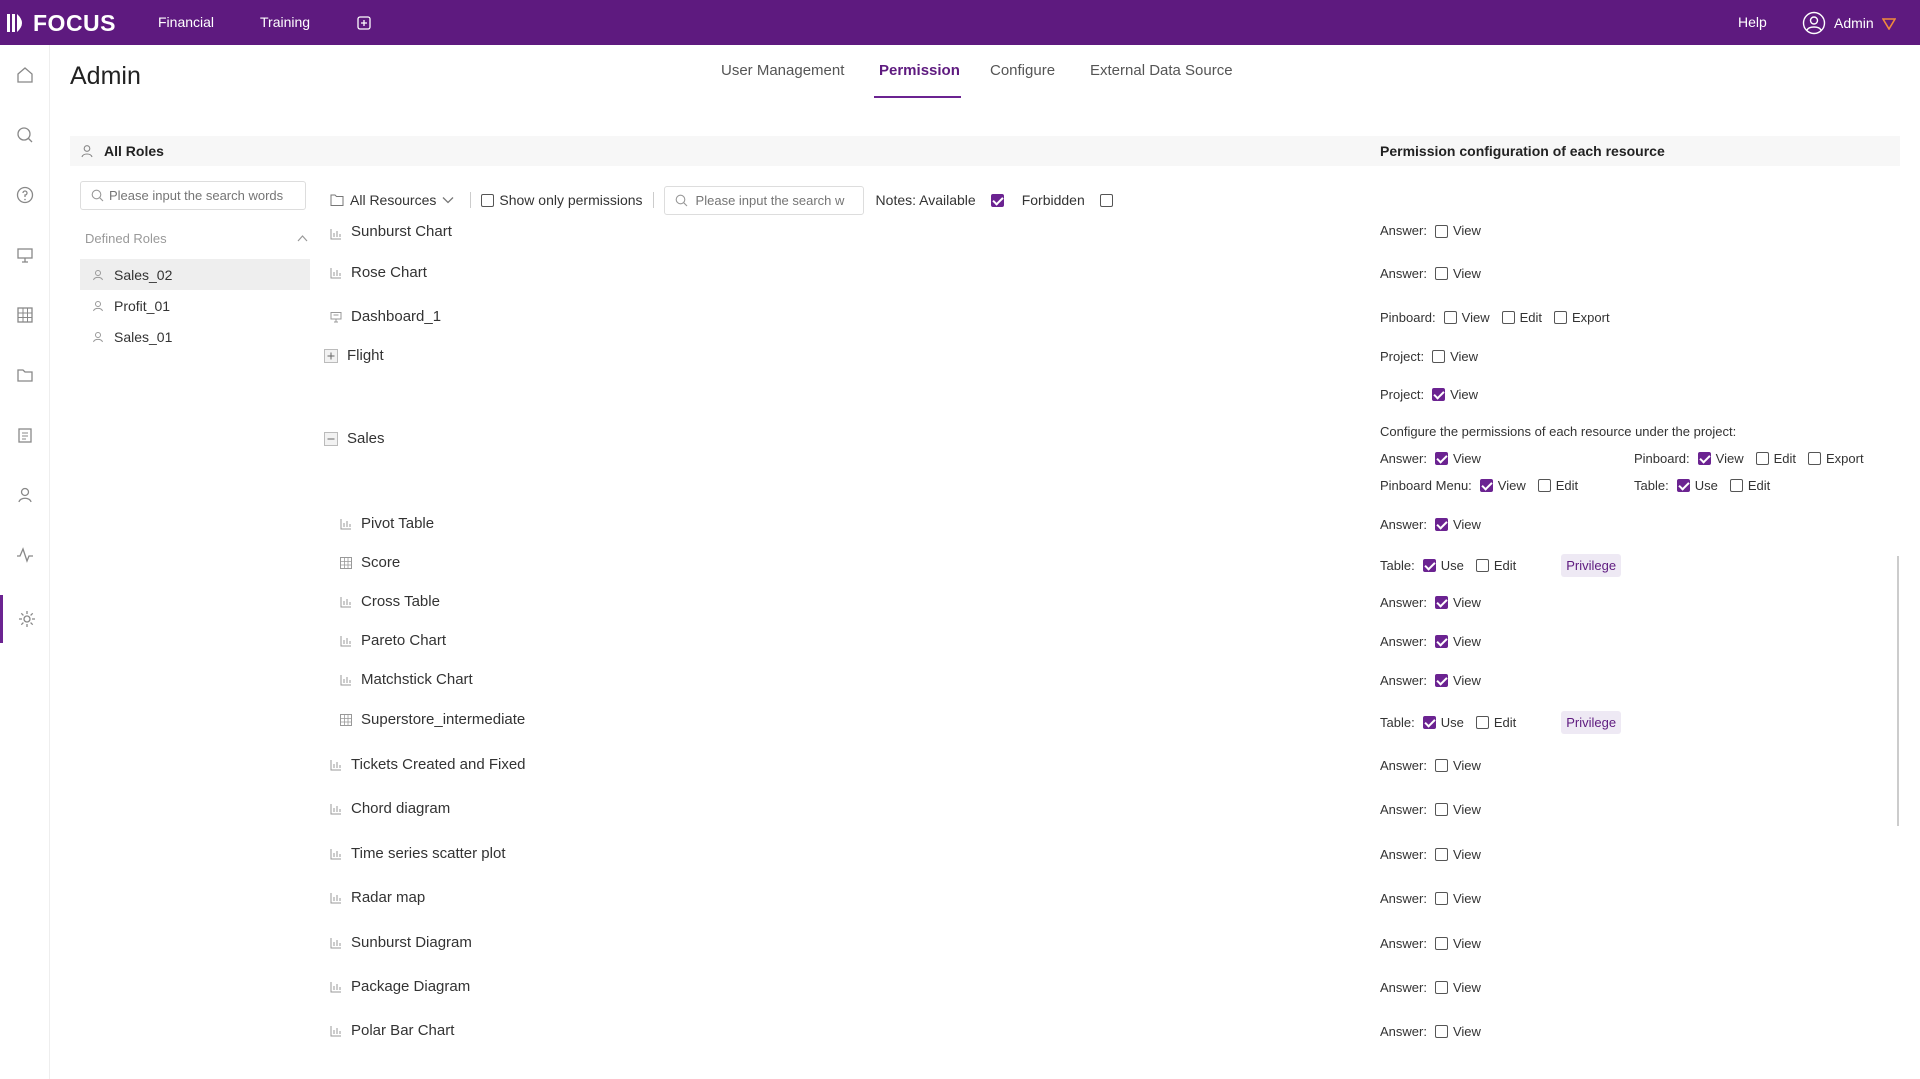 Image resolution: width=1920 pixels, height=1079 pixels. I want to click on resource-item: Pivot Table, so click(387, 523).